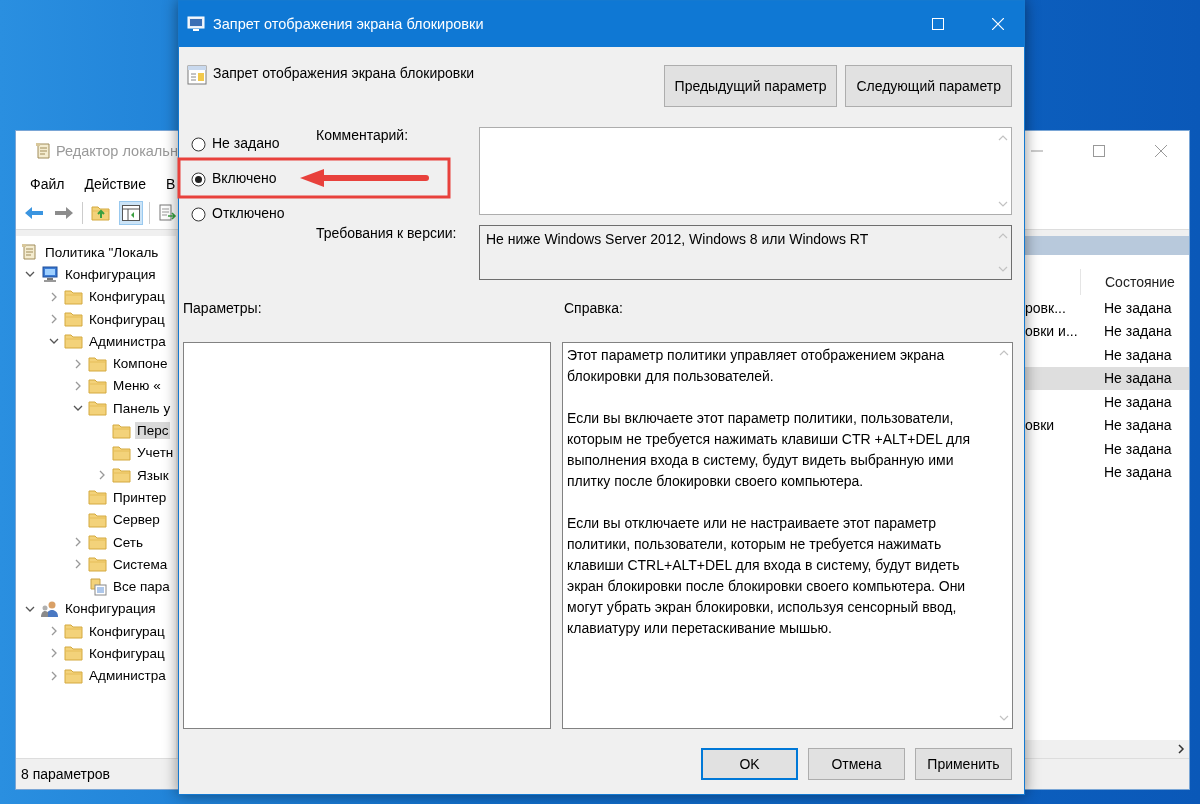 Image resolution: width=1200 pixels, height=804 pixels. I want to click on menu-item: Действие, so click(120, 184).